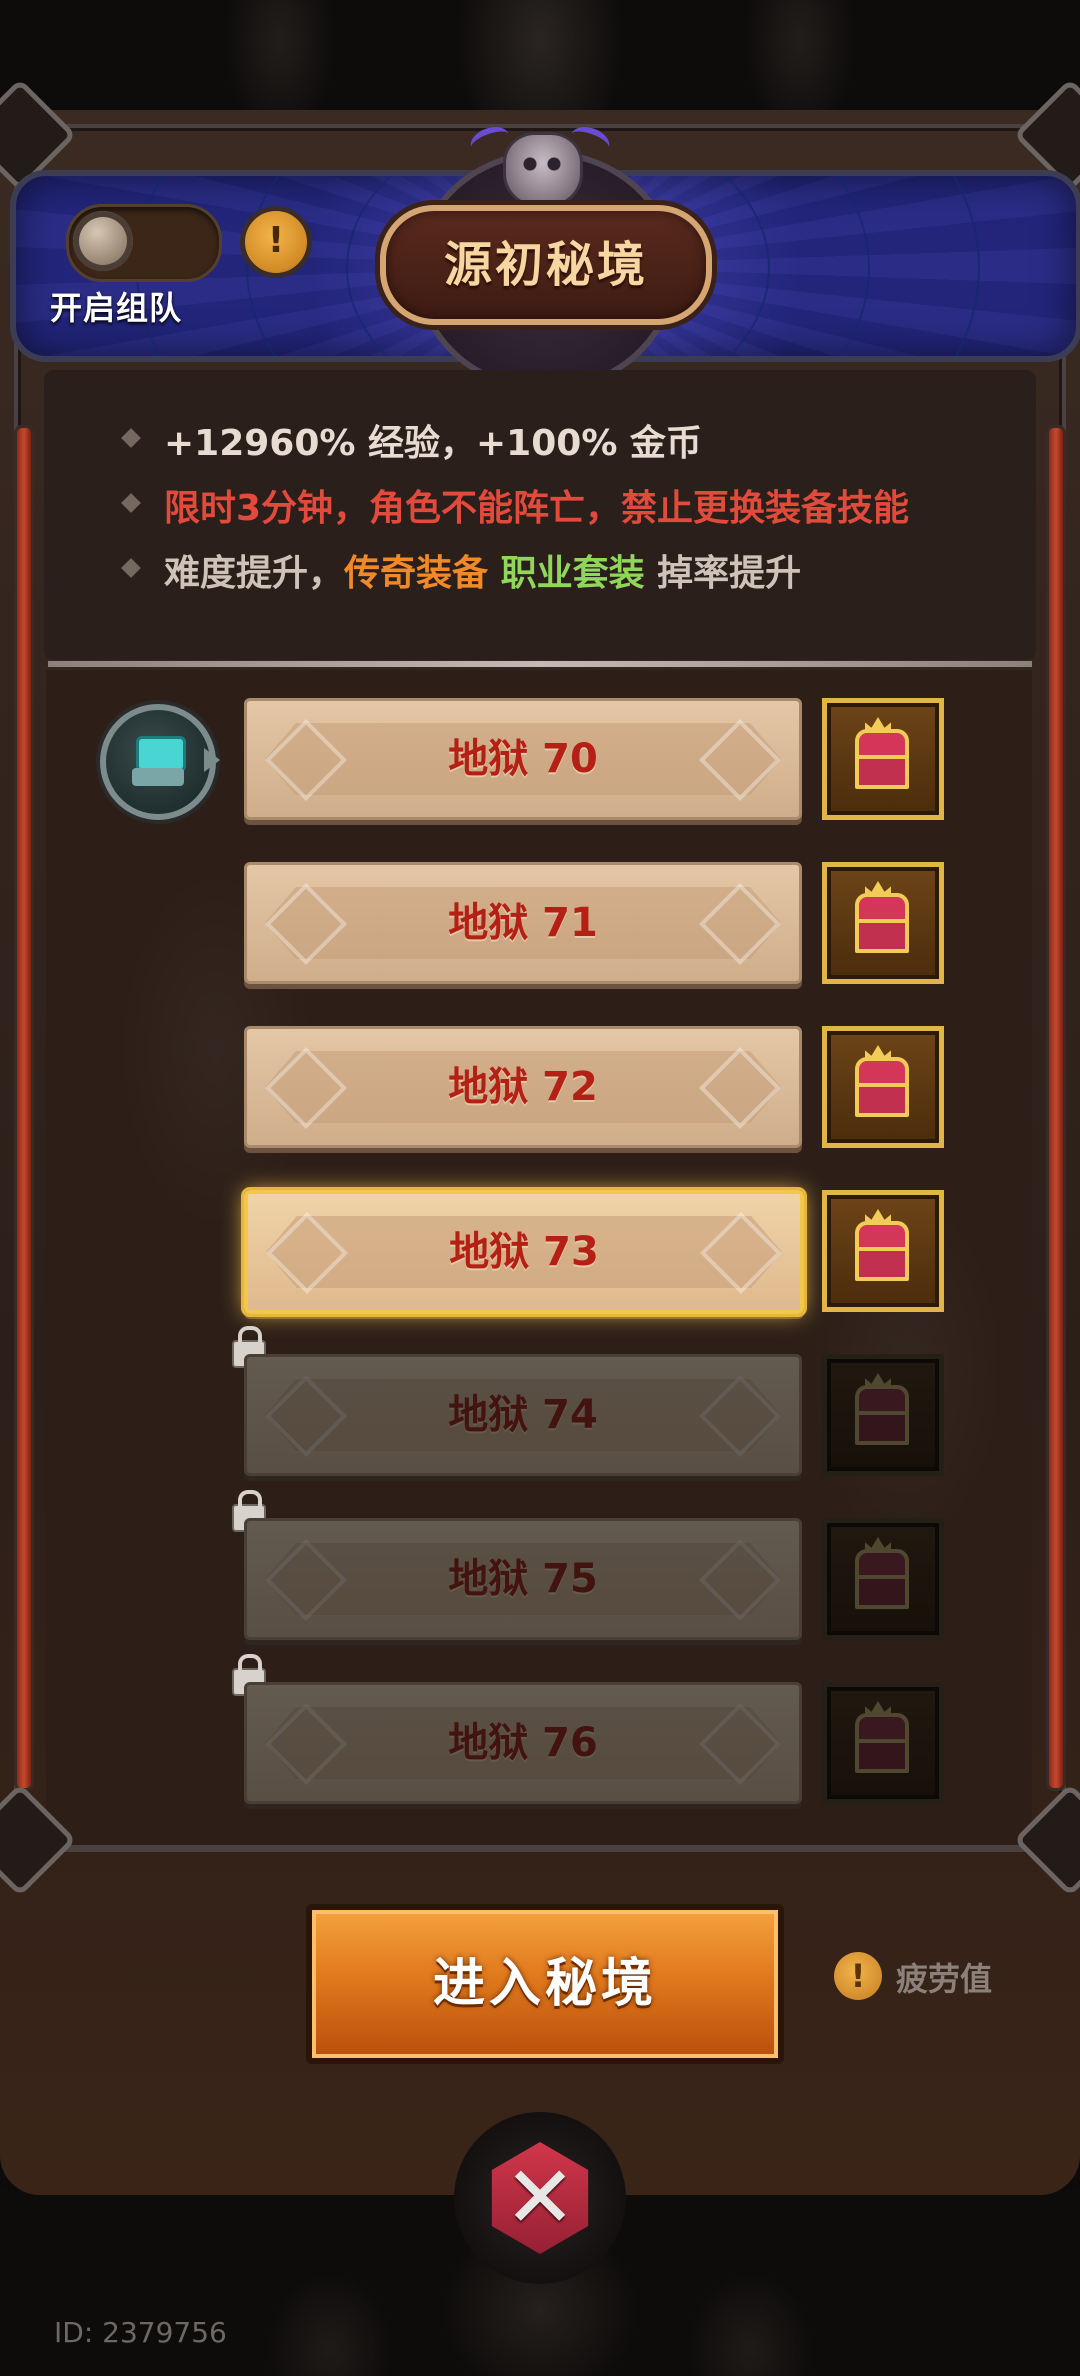 This screenshot has height=2376, width=1080. I want to click on info-legendary-text: 传奇装备, so click(416, 573).